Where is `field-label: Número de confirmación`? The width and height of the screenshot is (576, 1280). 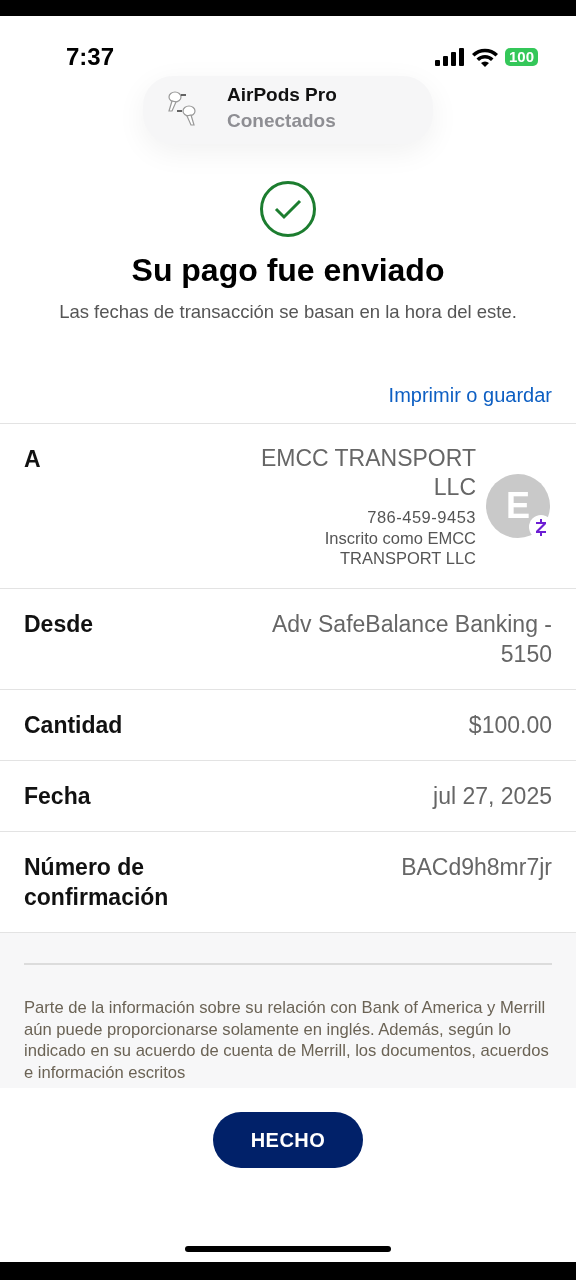 field-label: Número de confirmación is located at coordinates (97, 882).